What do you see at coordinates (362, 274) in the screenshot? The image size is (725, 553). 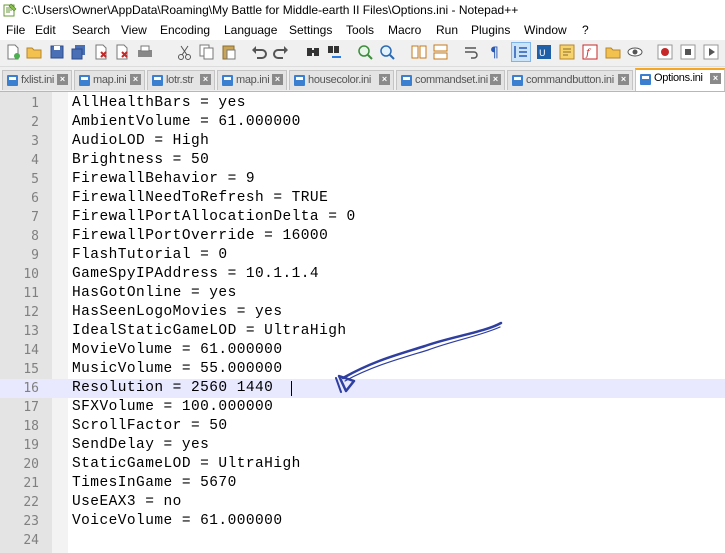 I see `editor-line: 10 GameSpyIPAddress = 10.1.1.4` at bounding box center [362, 274].